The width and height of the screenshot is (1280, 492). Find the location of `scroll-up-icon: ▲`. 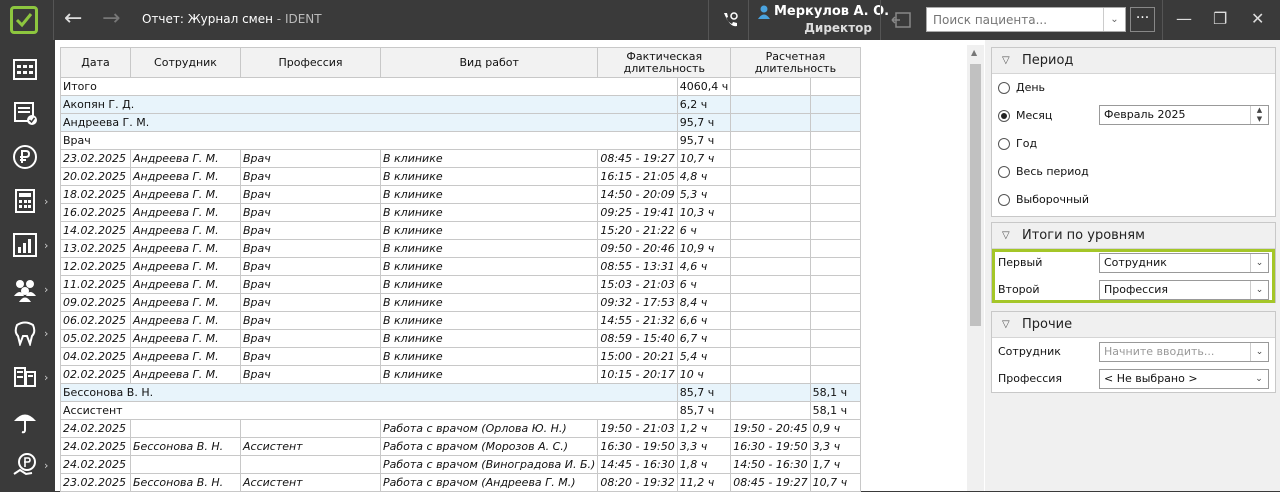

scroll-up-icon: ▲ is located at coordinates (974, 52).